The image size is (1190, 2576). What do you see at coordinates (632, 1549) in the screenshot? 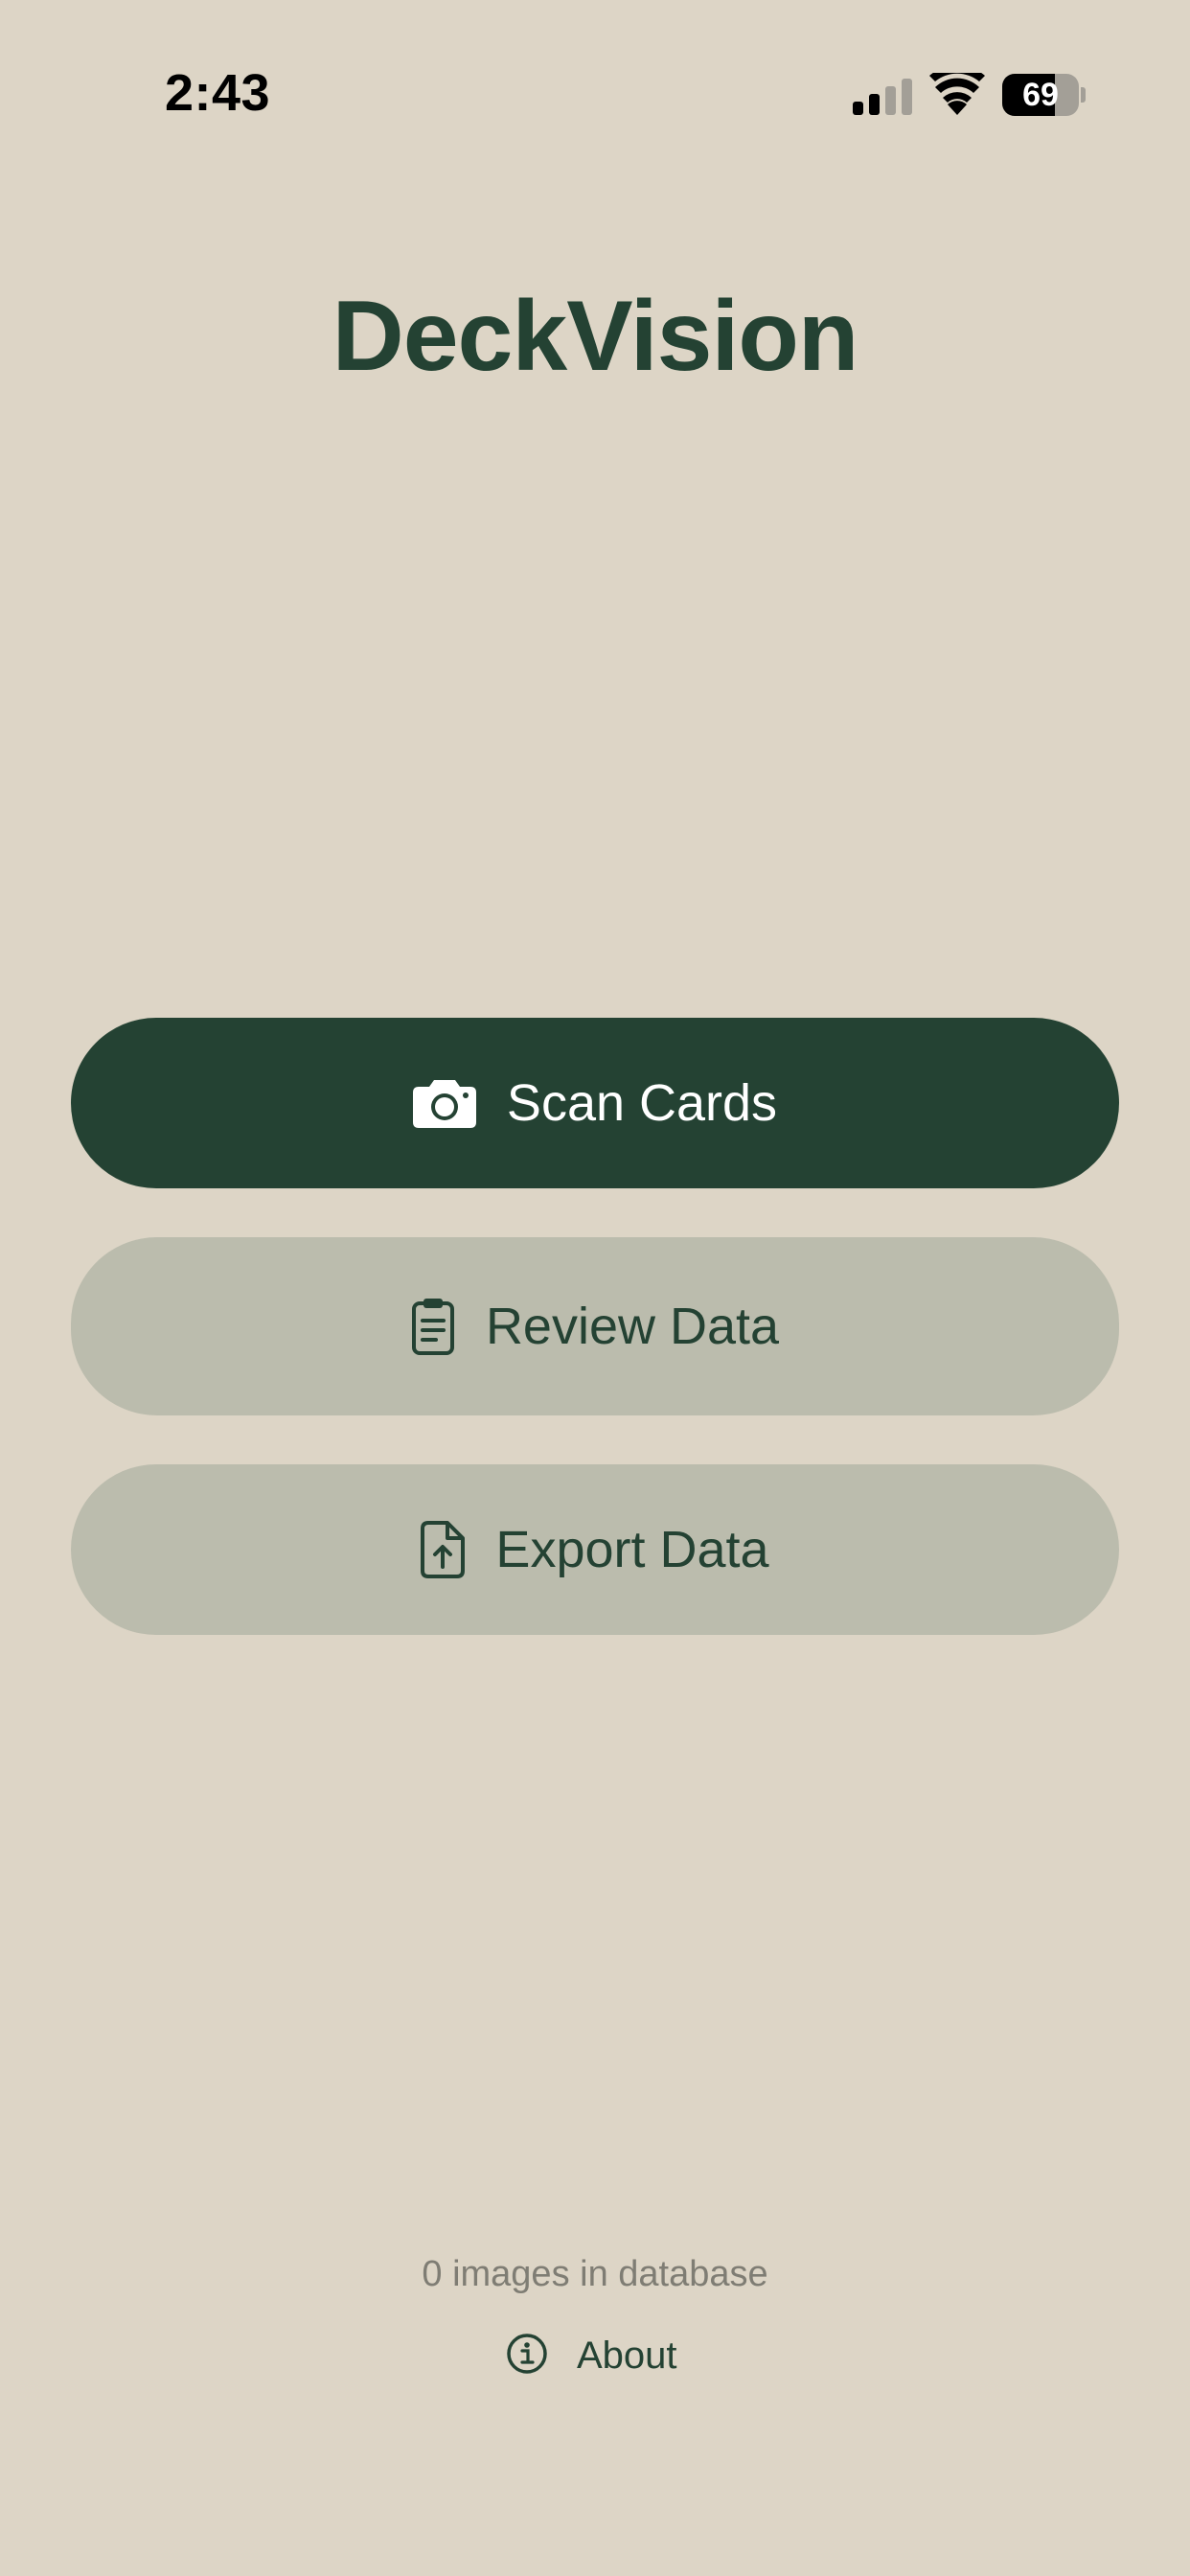
I see `export-data-label: Export Data` at bounding box center [632, 1549].